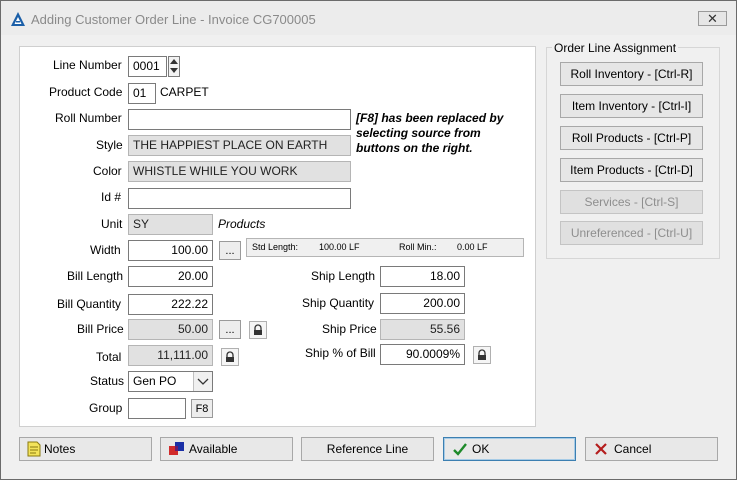 Image resolution: width=737 pixels, height=480 pixels. What do you see at coordinates (107, 171) in the screenshot?
I see `color-label: Color` at bounding box center [107, 171].